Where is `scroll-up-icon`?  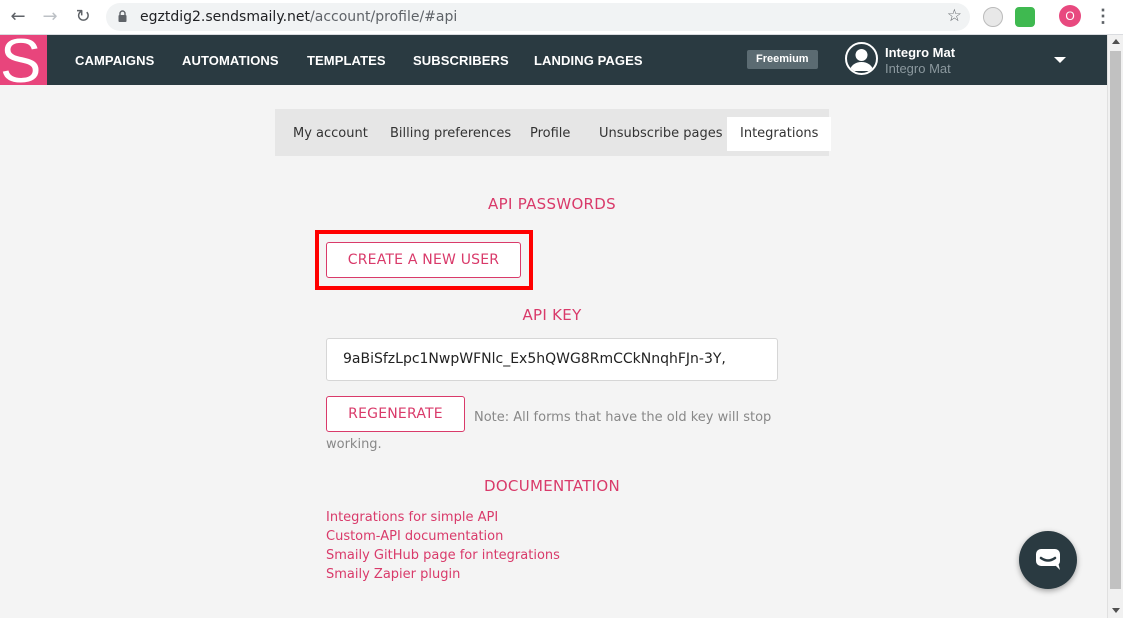
scroll-up-icon is located at coordinates (1116, 41).